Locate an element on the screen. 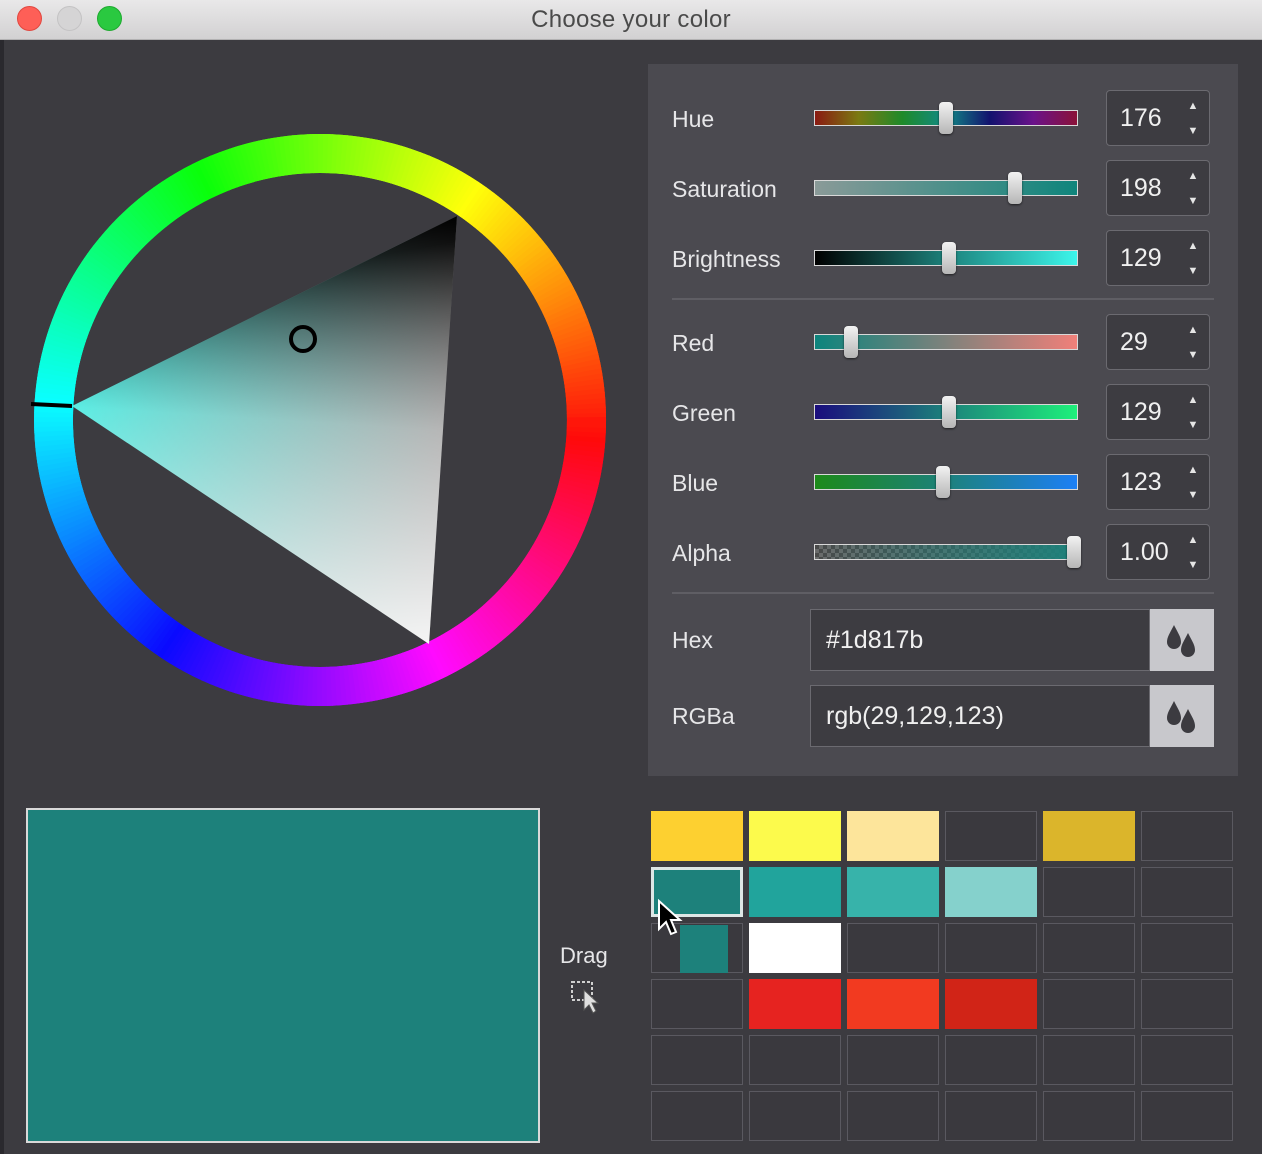  rgba-field: rgb(29,129,123) is located at coordinates (980, 716).